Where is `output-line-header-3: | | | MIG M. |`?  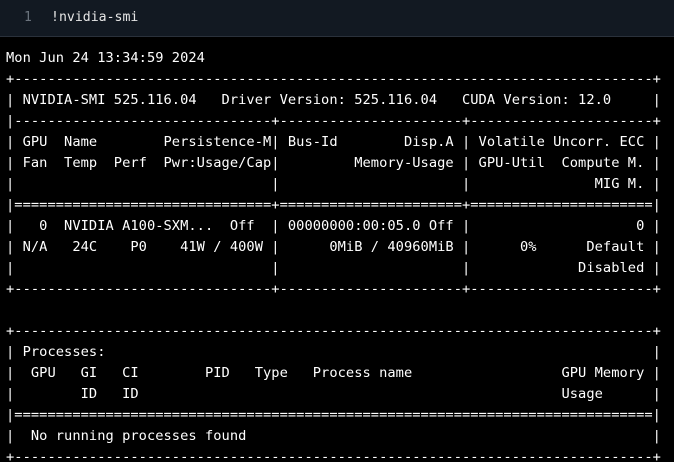 output-line-header-3: | | | MIG M. | is located at coordinates (333, 184).